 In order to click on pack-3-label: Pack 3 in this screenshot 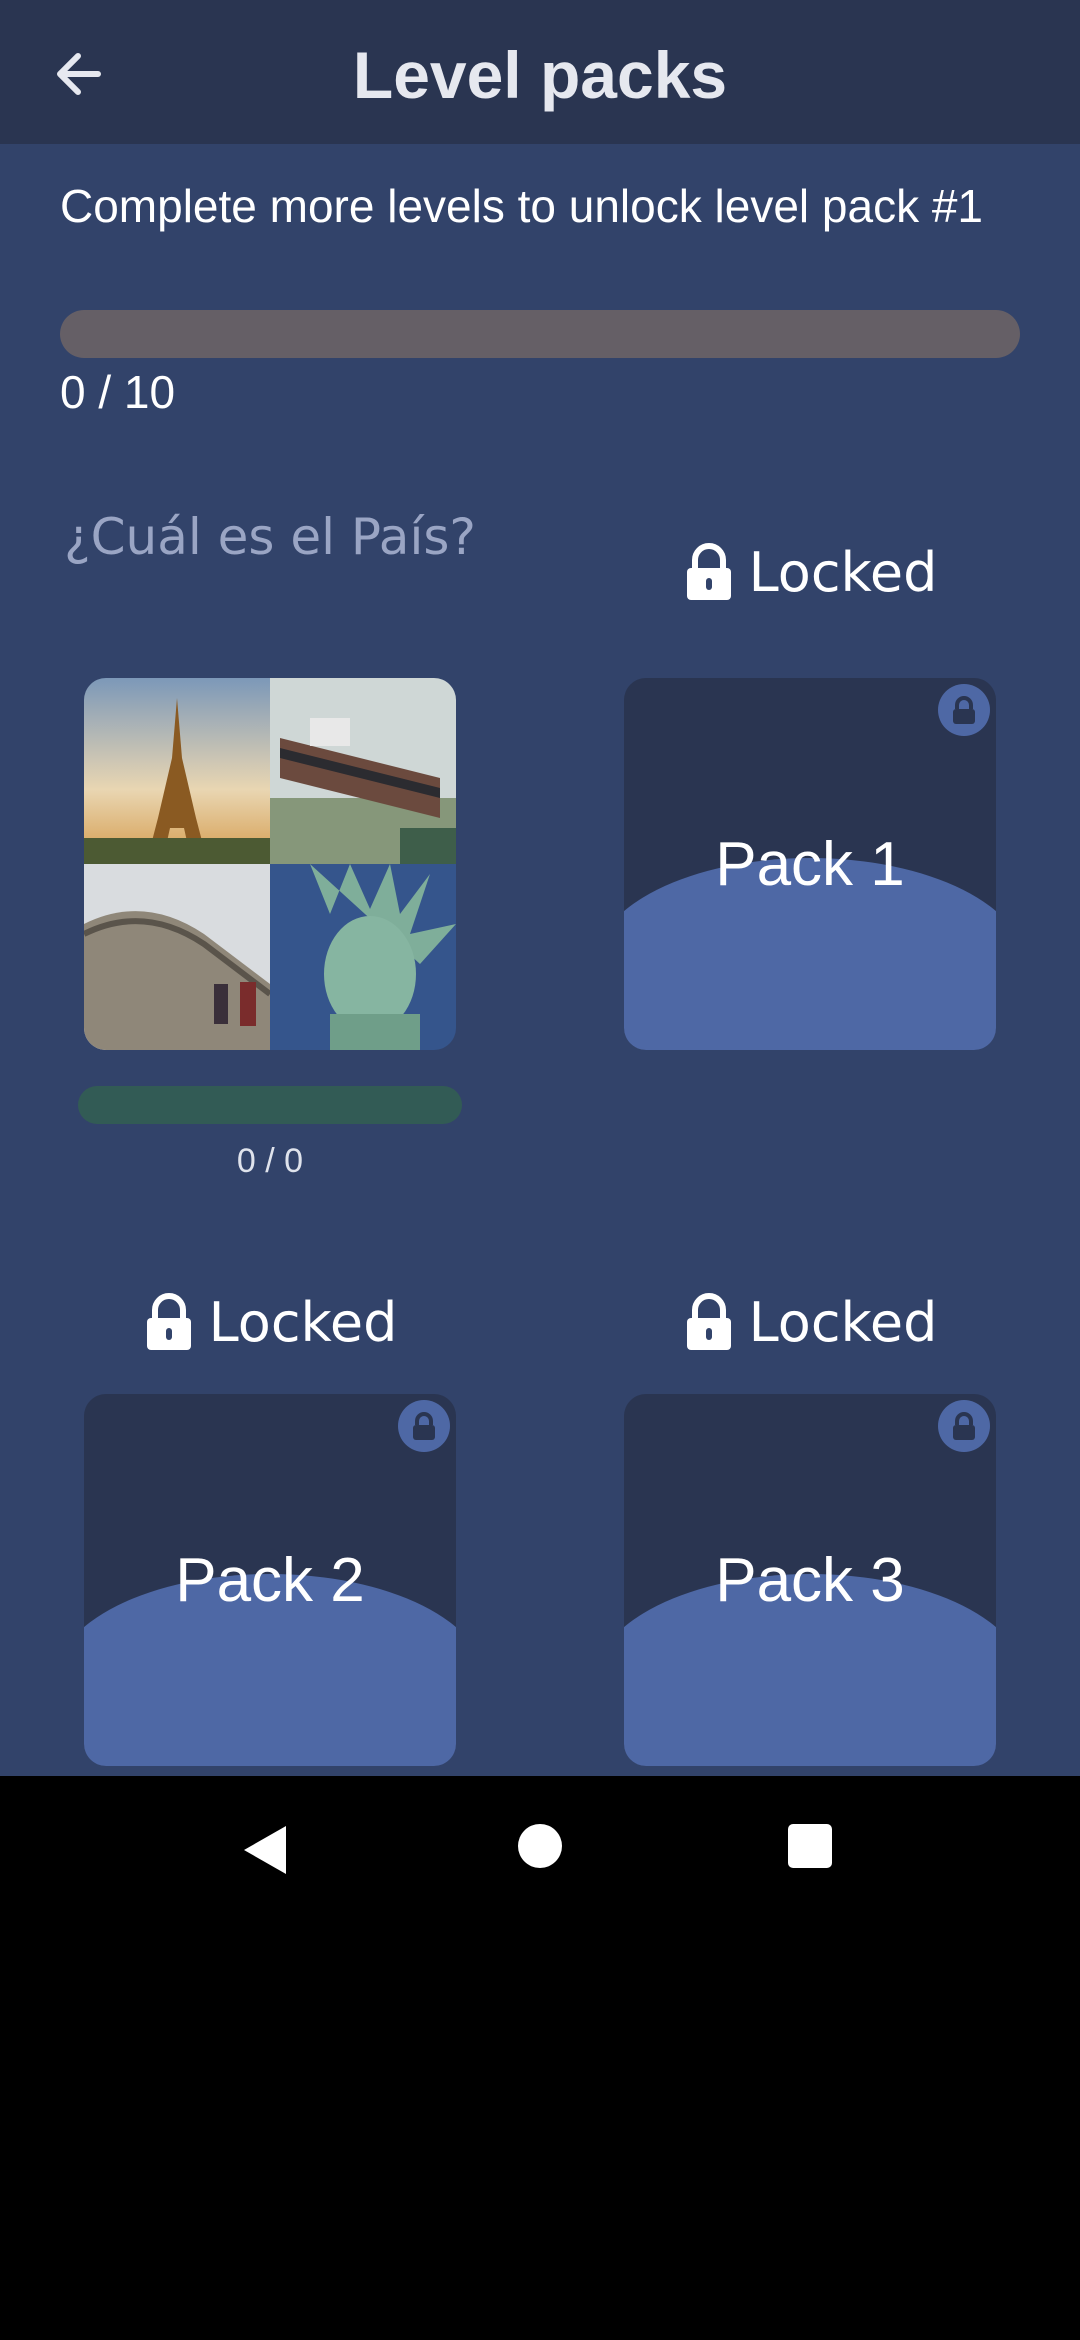, I will do `click(810, 1580)`.